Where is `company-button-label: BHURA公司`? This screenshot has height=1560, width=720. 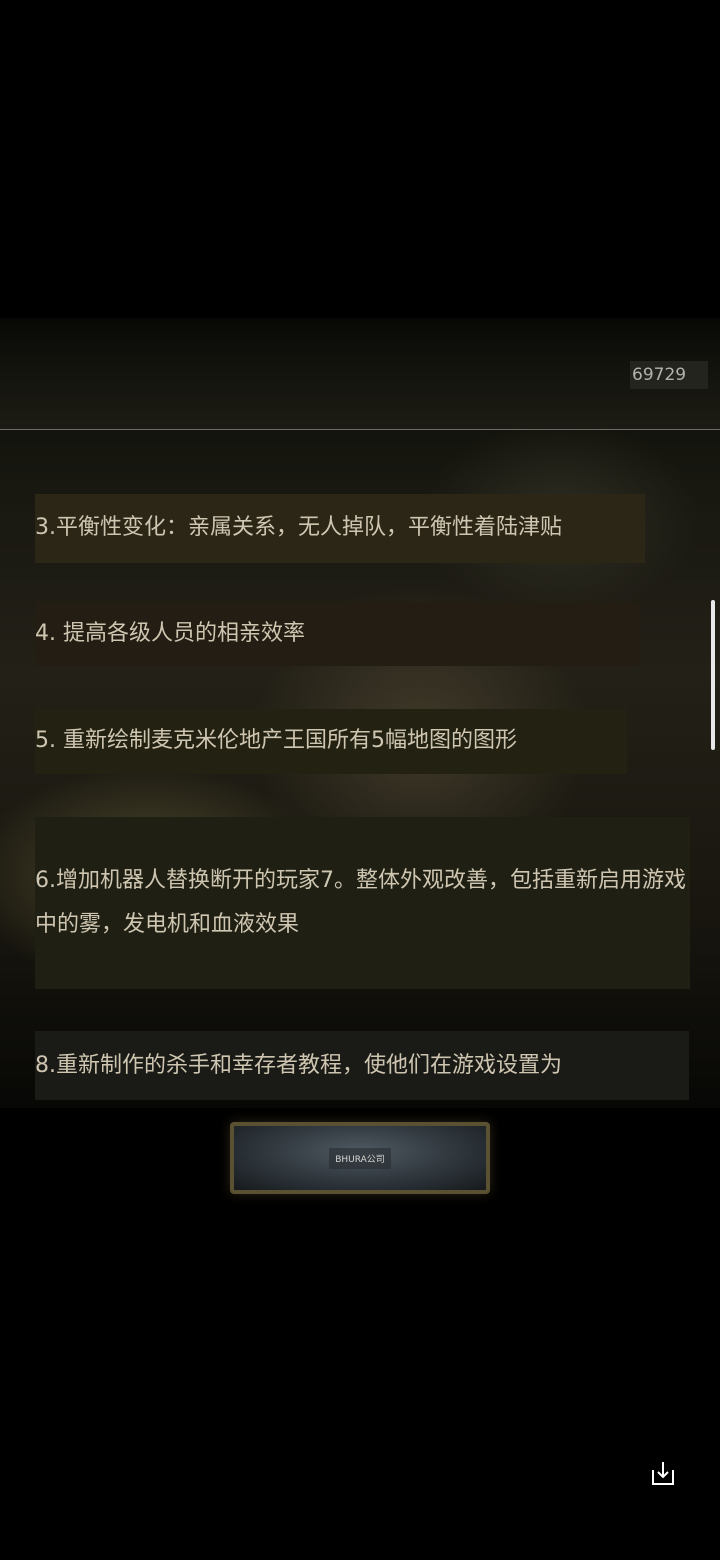
company-button-label: BHURA公司 is located at coordinates (360, 1158).